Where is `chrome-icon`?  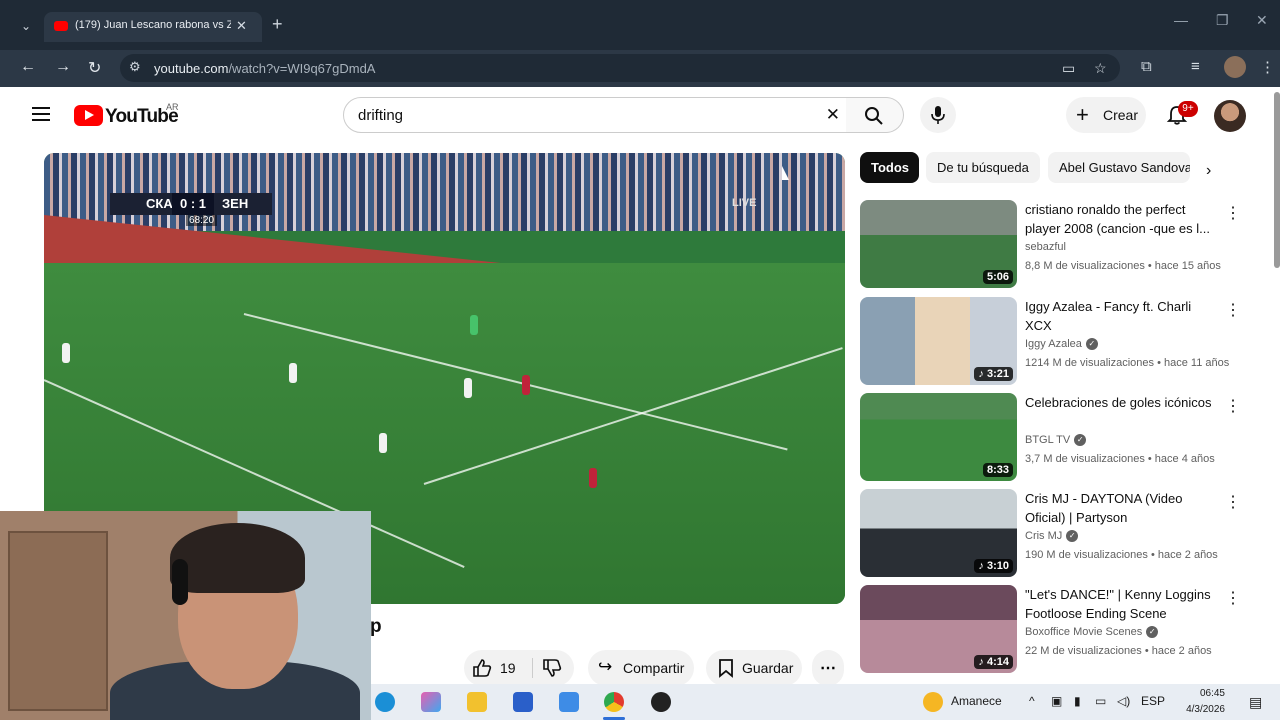
chrome-icon is located at coordinates (614, 702).